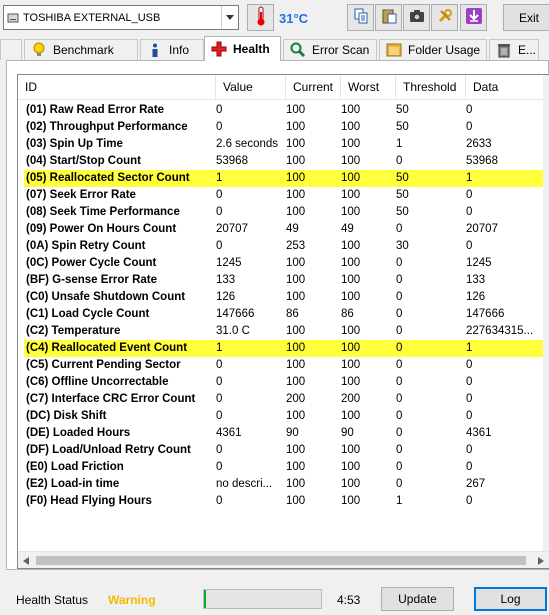  Describe the element at coordinates (473, 17) in the screenshot. I see `download-button` at that location.